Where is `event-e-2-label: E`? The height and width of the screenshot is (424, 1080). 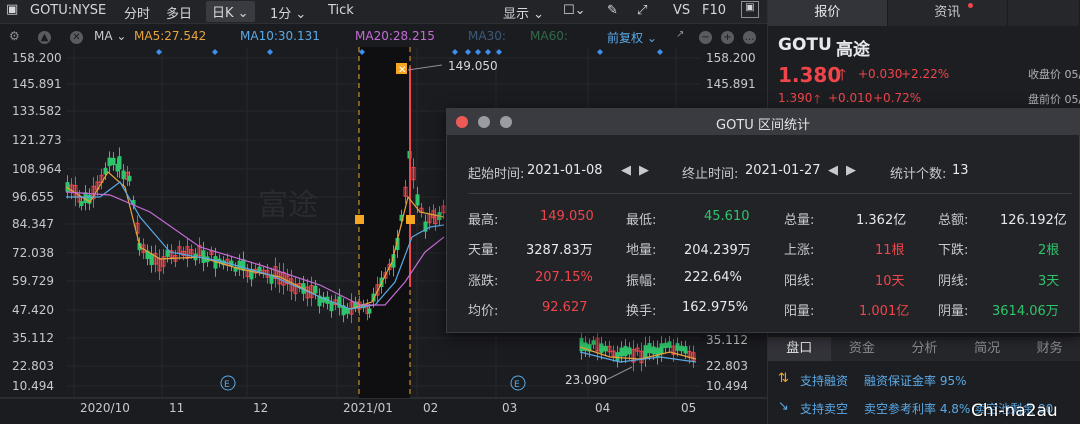
event-e-2-label: E is located at coordinates (517, 385).